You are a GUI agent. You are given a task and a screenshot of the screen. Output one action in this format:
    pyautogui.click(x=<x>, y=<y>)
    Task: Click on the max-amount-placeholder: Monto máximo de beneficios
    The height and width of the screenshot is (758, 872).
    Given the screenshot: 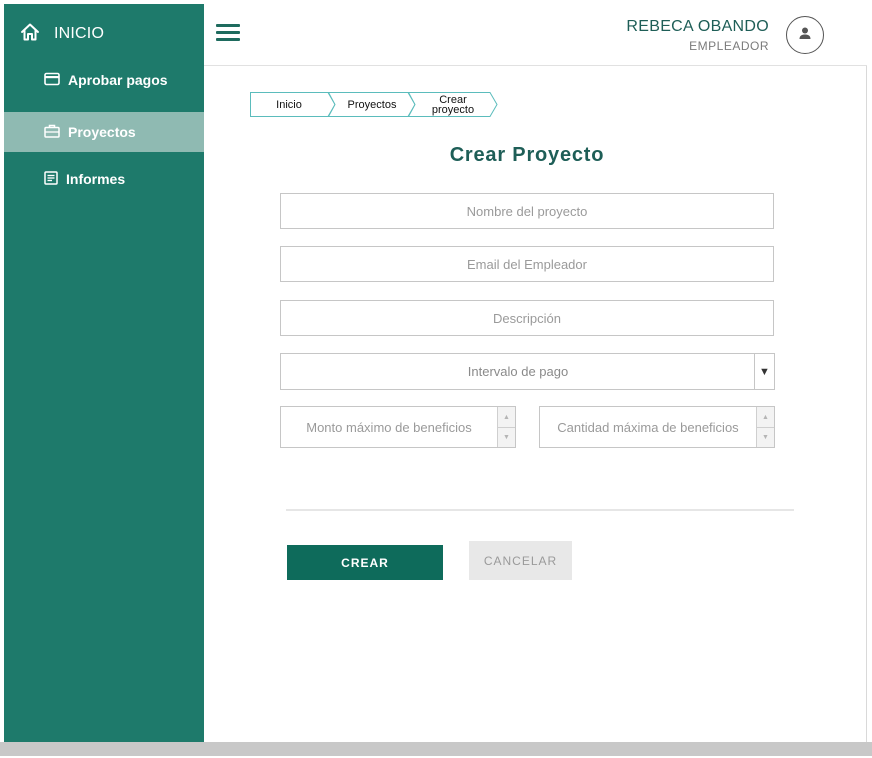 What is the action you would take?
    pyautogui.click(x=389, y=427)
    